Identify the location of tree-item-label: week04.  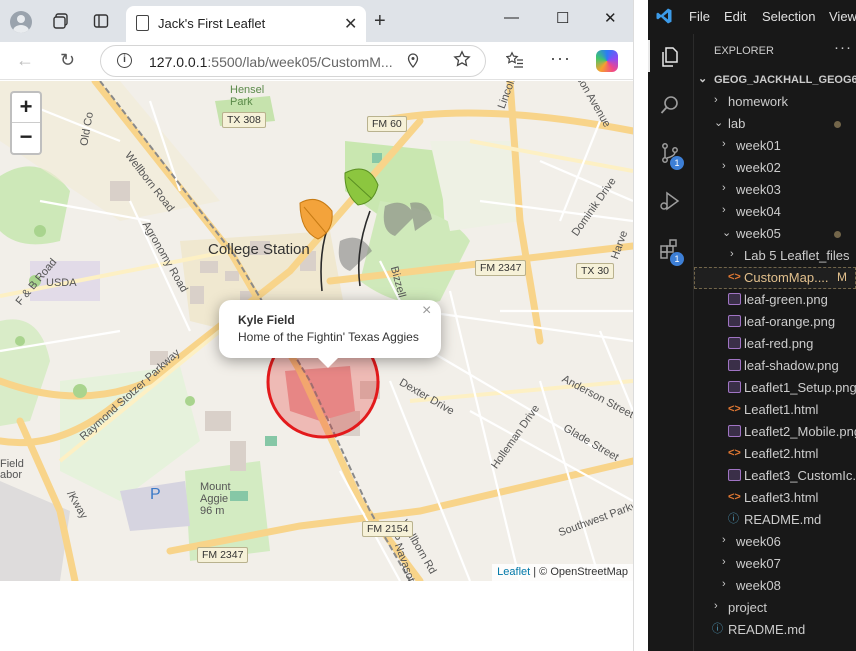
(758, 211).